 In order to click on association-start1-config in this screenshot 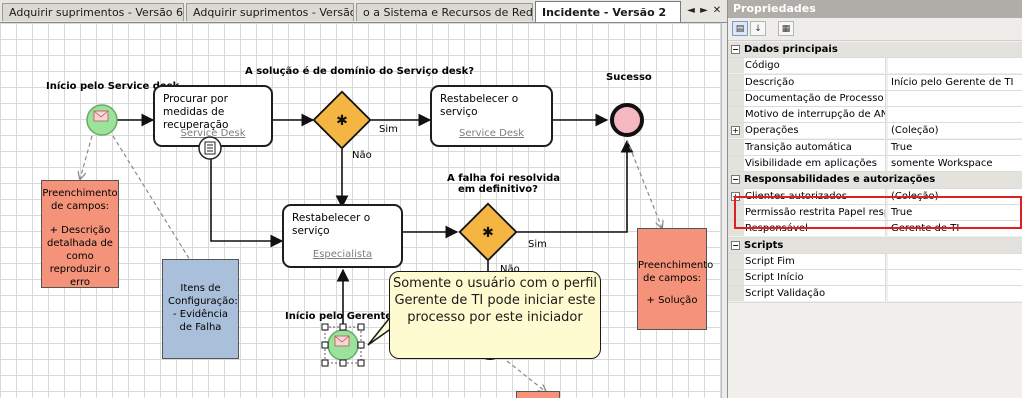, I will do `click(151, 198)`.